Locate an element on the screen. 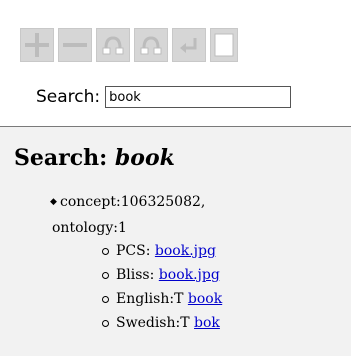 Image resolution: width=351 pixels, height=356 pixels. minus-icon is located at coordinates (75, 45).